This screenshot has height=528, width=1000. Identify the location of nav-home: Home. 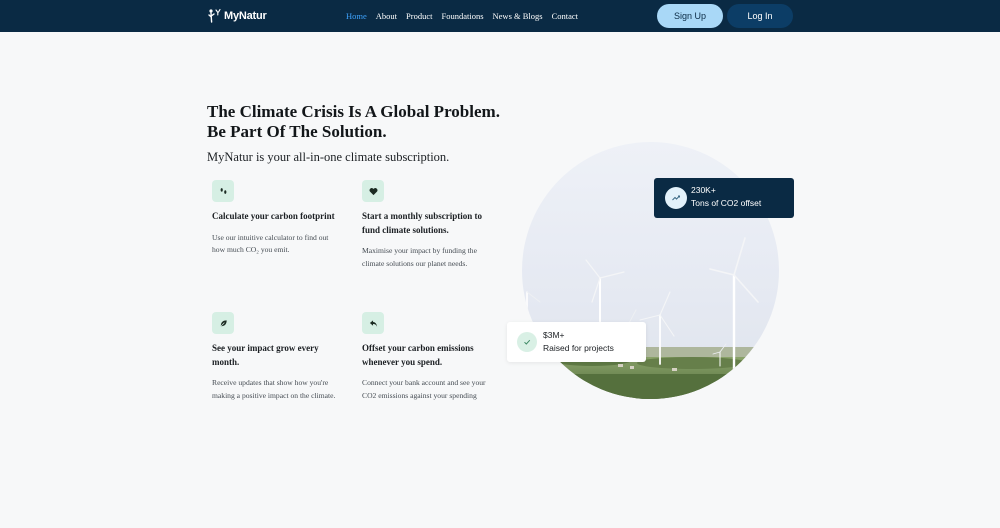
(356, 16).